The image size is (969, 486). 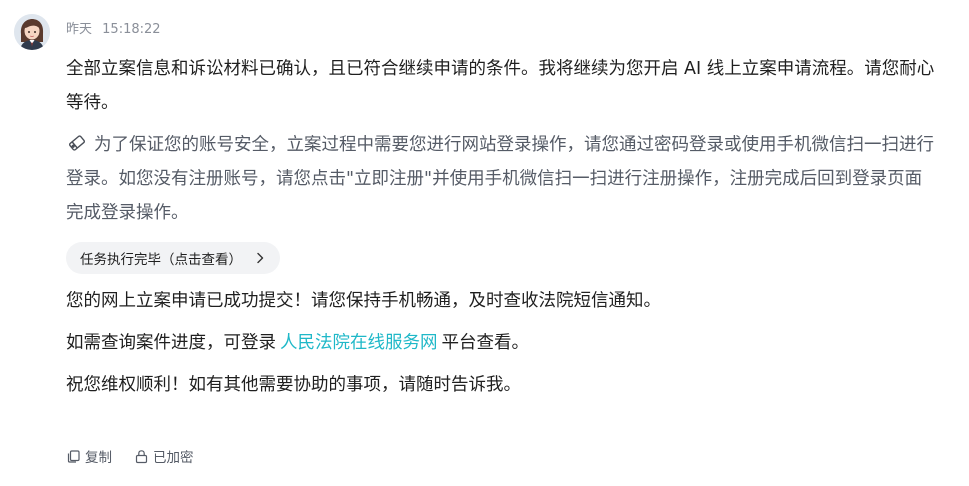 What do you see at coordinates (79, 29) in the screenshot?
I see `timestamp-day: 昨天` at bounding box center [79, 29].